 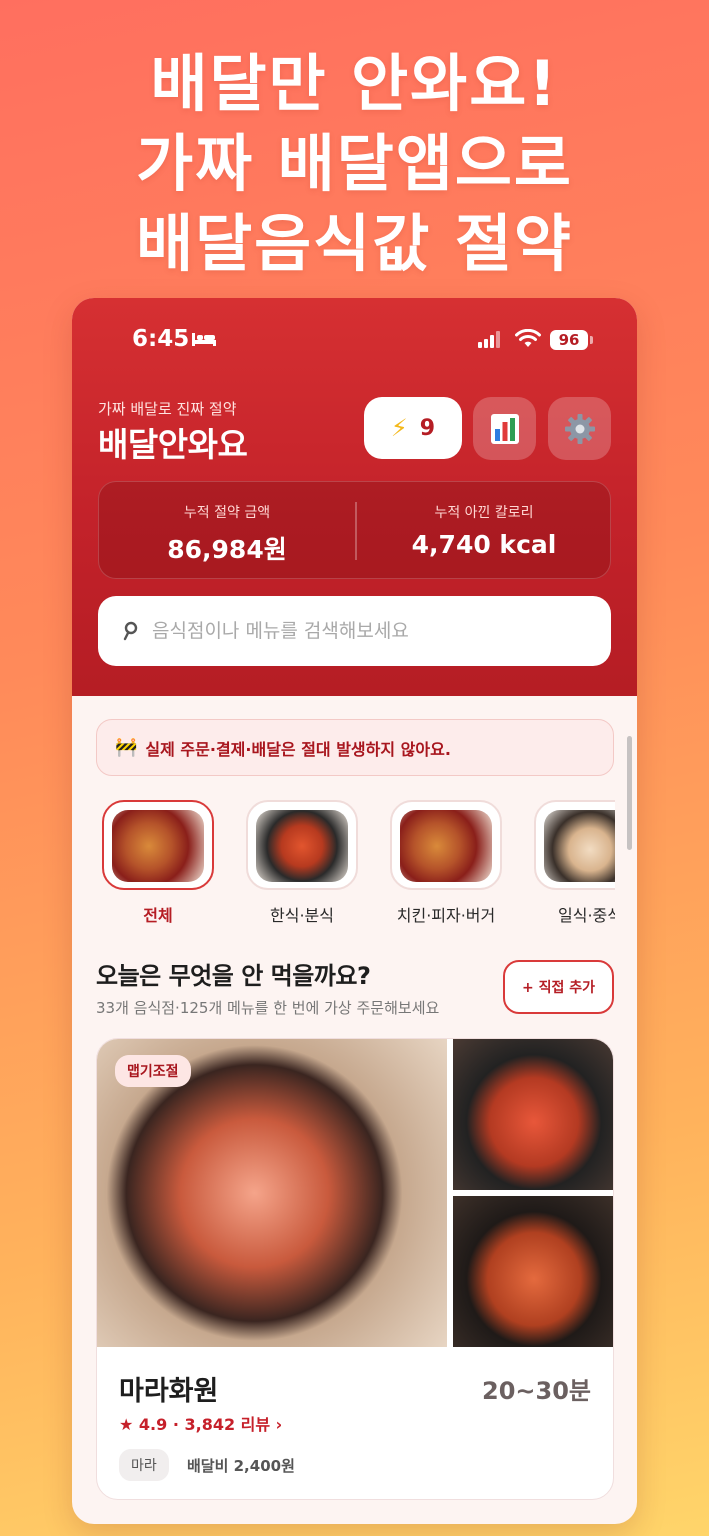 What do you see at coordinates (200, 1423) in the screenshot?
I see `rating-reviews-link: ★ 4.9 · 3,842 리뷰 ›` at bounding box center [200, 1423].